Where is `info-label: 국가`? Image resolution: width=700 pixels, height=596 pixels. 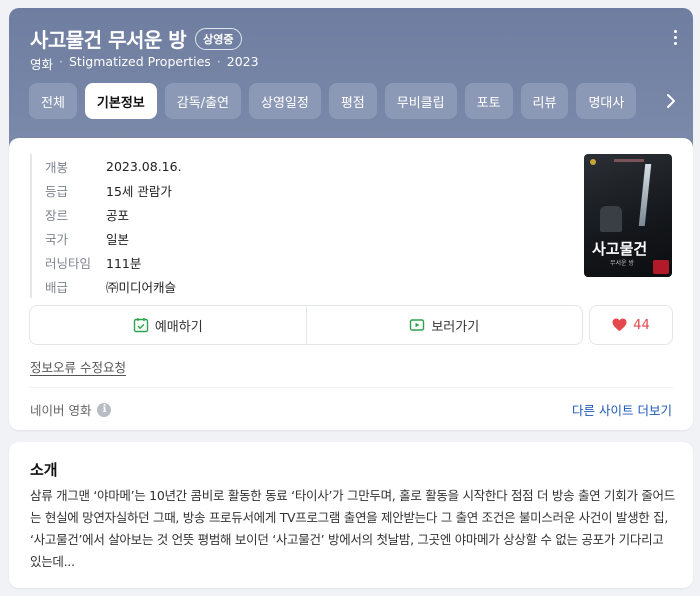
info-label: 국가 is located at coordinates (57, 239).